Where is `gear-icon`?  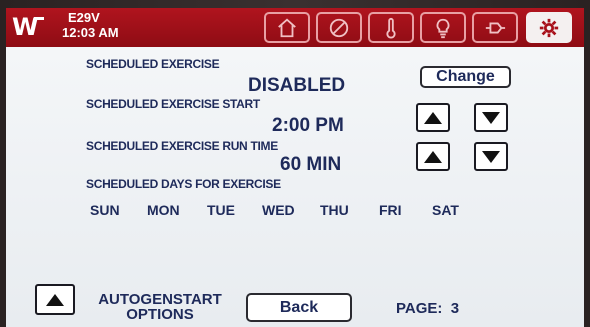
gear-icon is located at coordinates (549, 27).